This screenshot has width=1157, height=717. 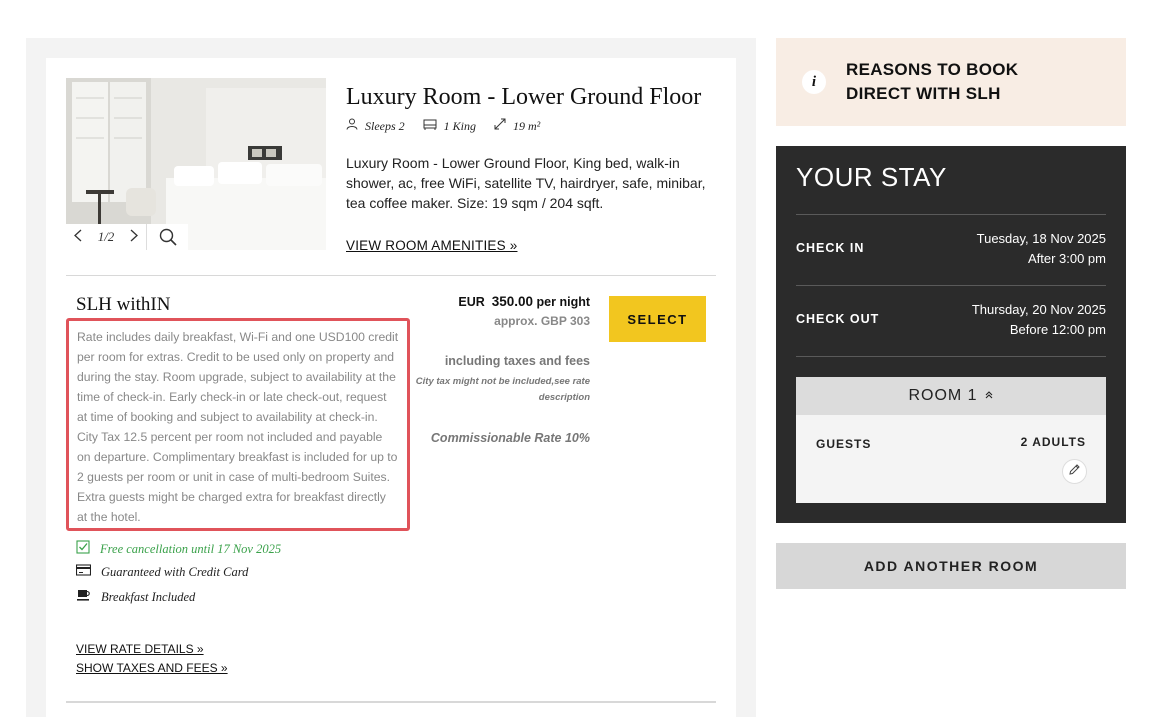 What do you see at coordinates (78, 237) in the screenshot?
I see `chevron-left-icon` at bounding box center [78, 237].